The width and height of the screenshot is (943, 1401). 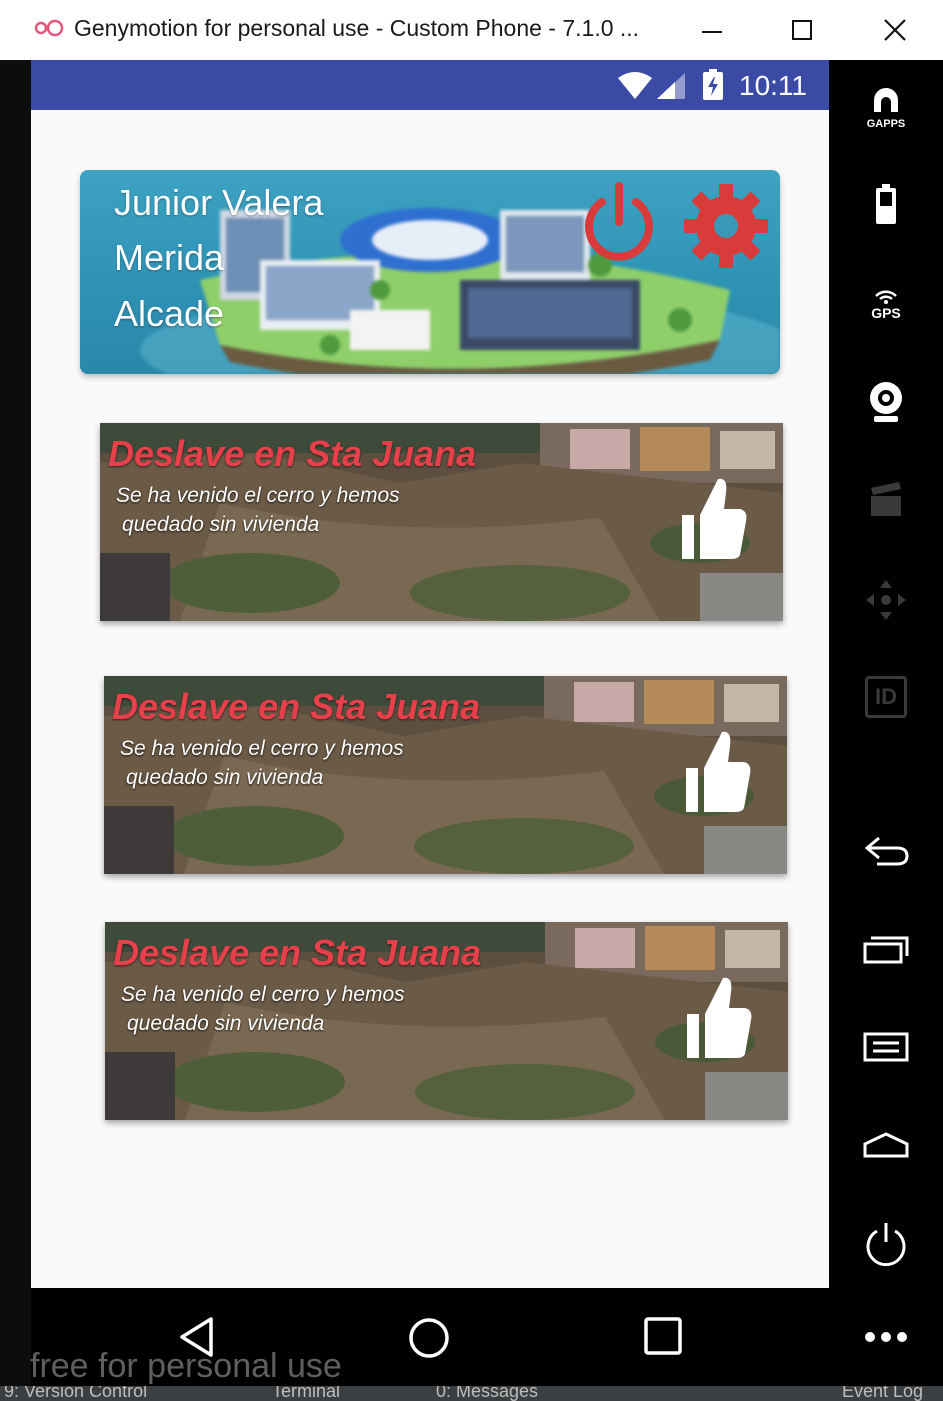 I want to click on clapperboard-icon, so click(x=886, y=499).